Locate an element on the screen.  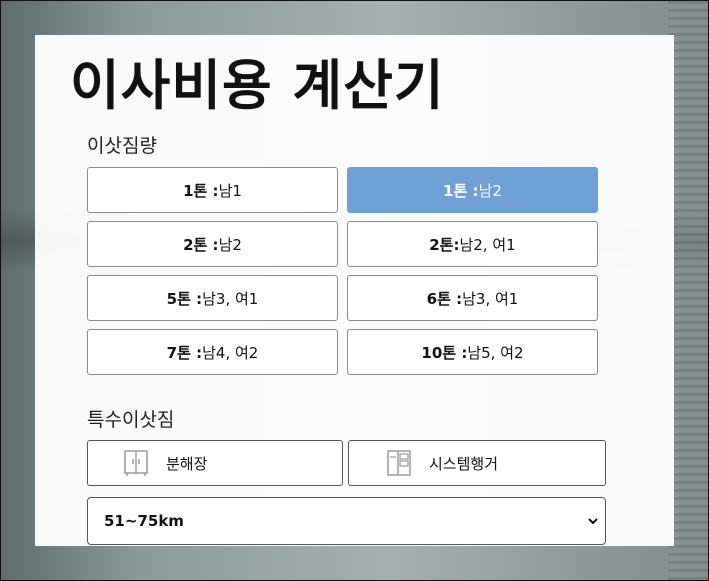
volume-option-5ton: 5톤 : 남3, 여1 is located at coordinates (212, 298).